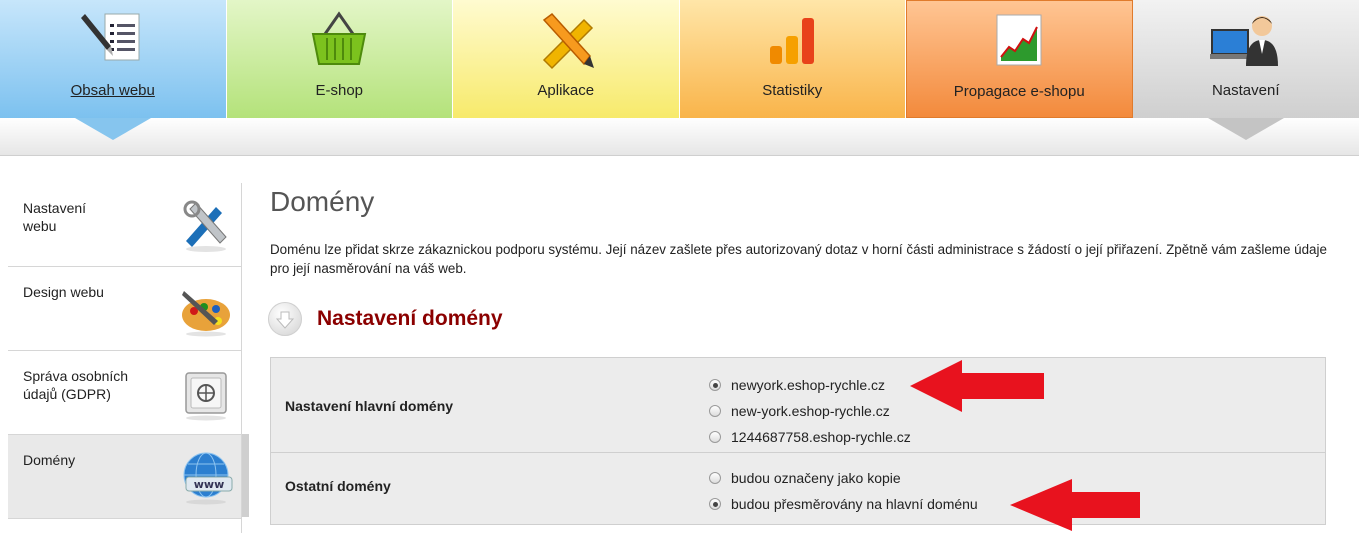 The image size is (1359, 533). Describe the element at coordinates (110, 37) in the screenshot. I see `document-pen-icon` at that location.